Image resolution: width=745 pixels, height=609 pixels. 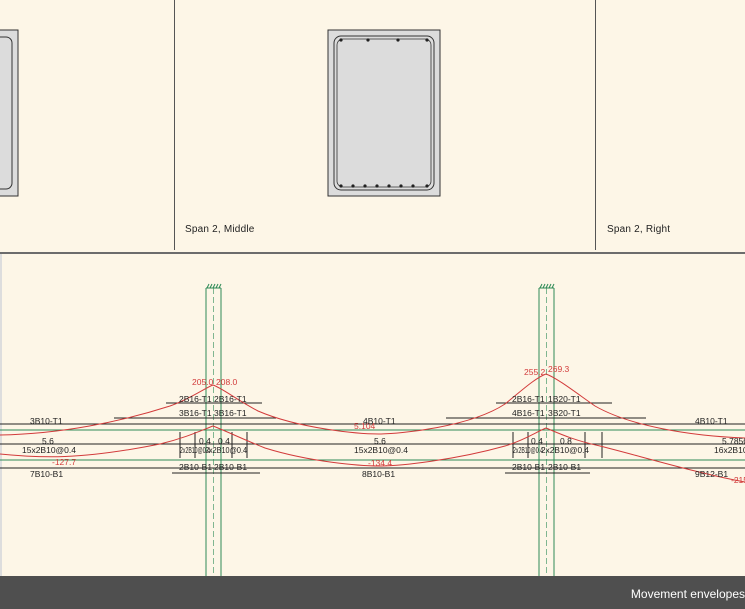 What do you see at coordinates (46, 421) in the screenshot?
I see `rebar-top-span1: 3B10-T1` at bounding box center [46, 421].